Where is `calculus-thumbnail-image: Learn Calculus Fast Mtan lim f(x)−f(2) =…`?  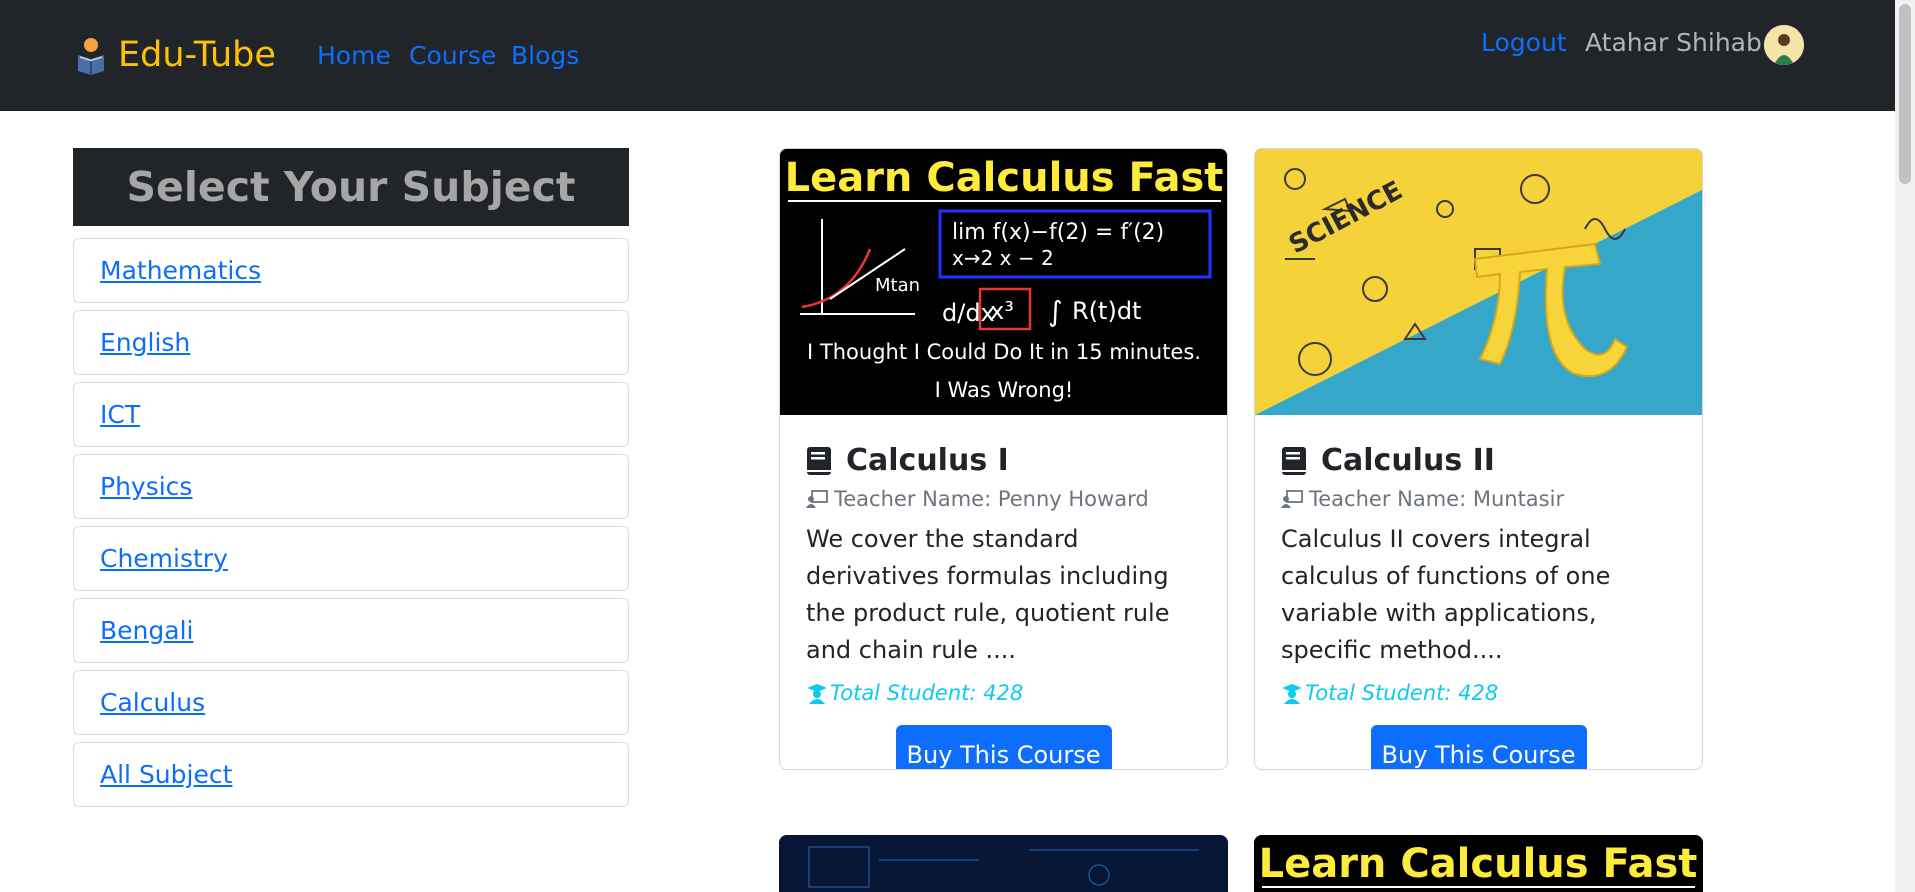 calculus-thumbnail-image: Learn Calculus Fast Mtan lim f(x)−f(2) =… is located at coordinates (1003, 282).